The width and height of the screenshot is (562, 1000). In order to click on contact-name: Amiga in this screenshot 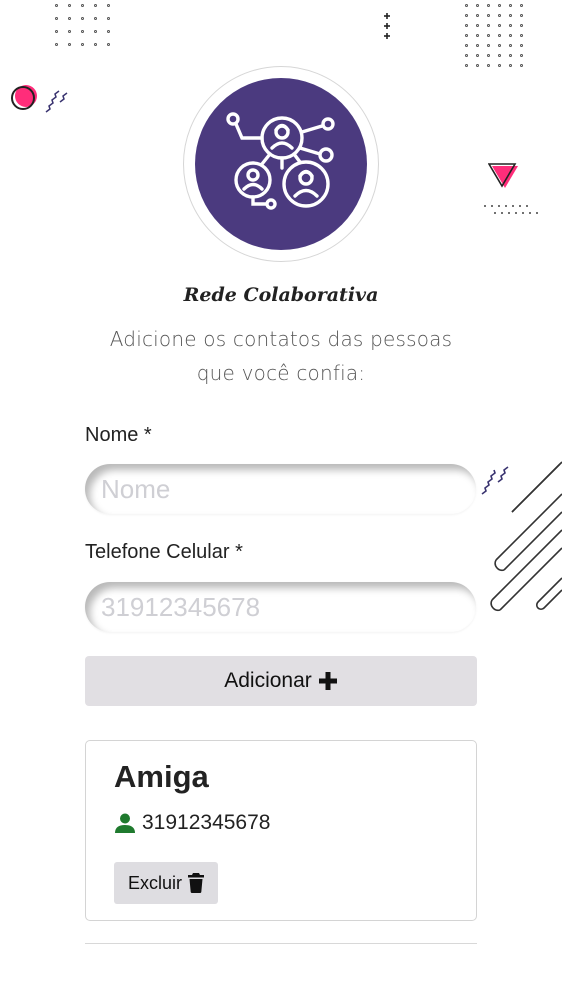, I will do `click(161, 776)`.